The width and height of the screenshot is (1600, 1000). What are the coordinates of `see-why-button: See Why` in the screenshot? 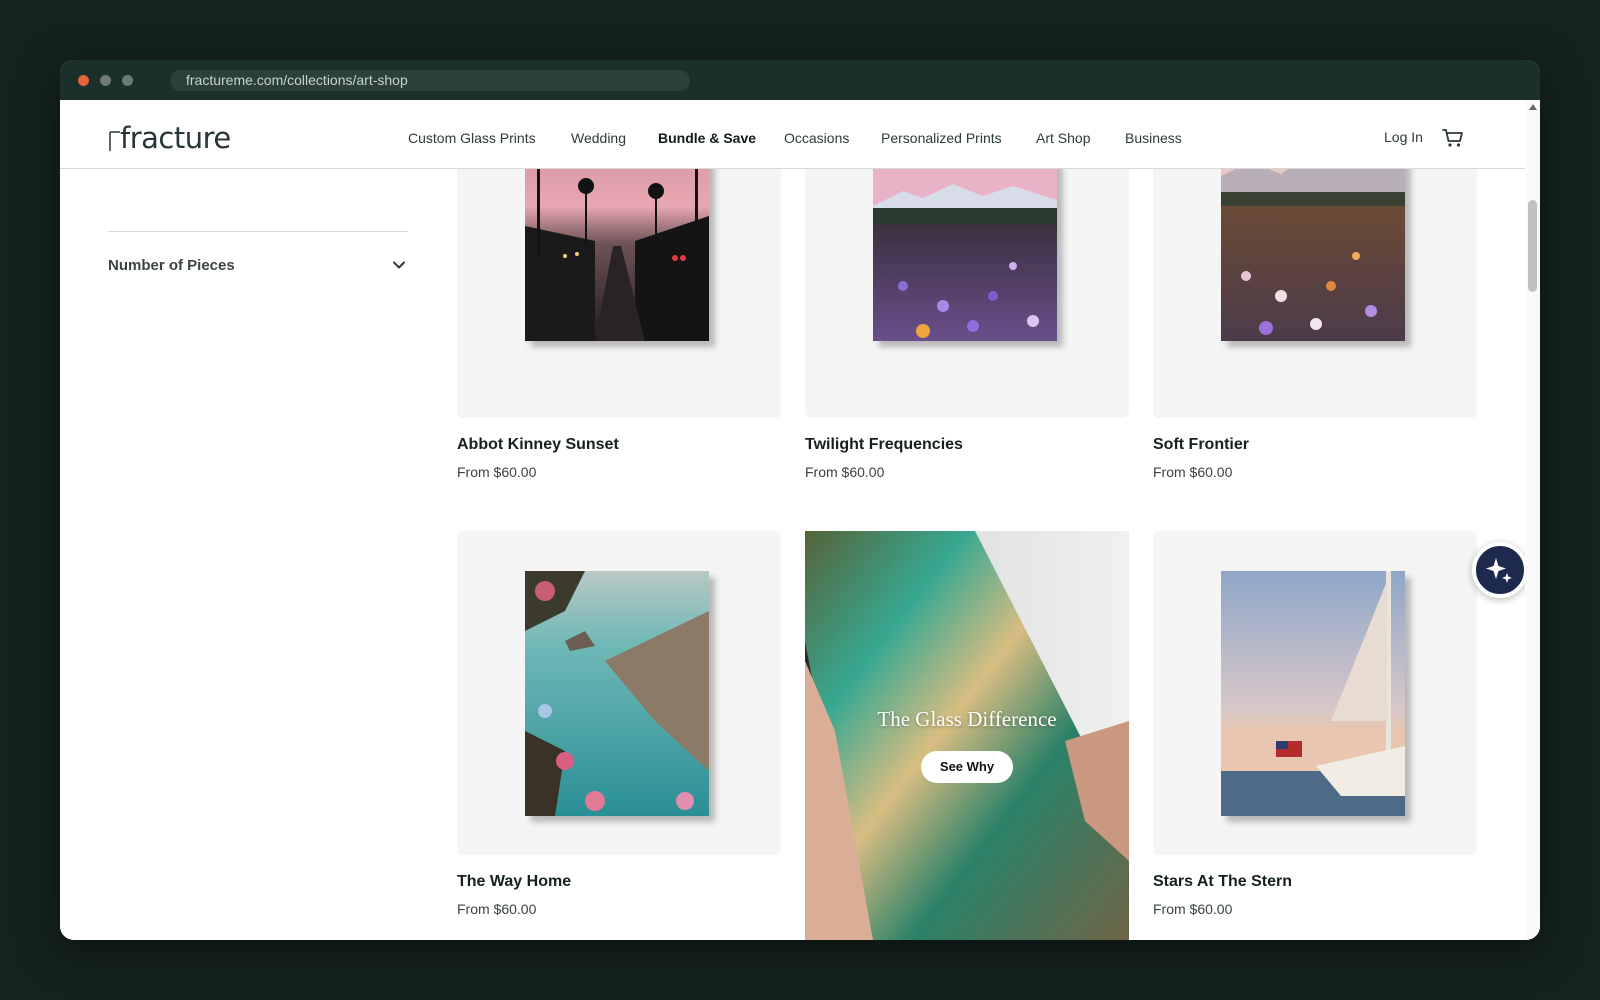 It's located at (967, 767).